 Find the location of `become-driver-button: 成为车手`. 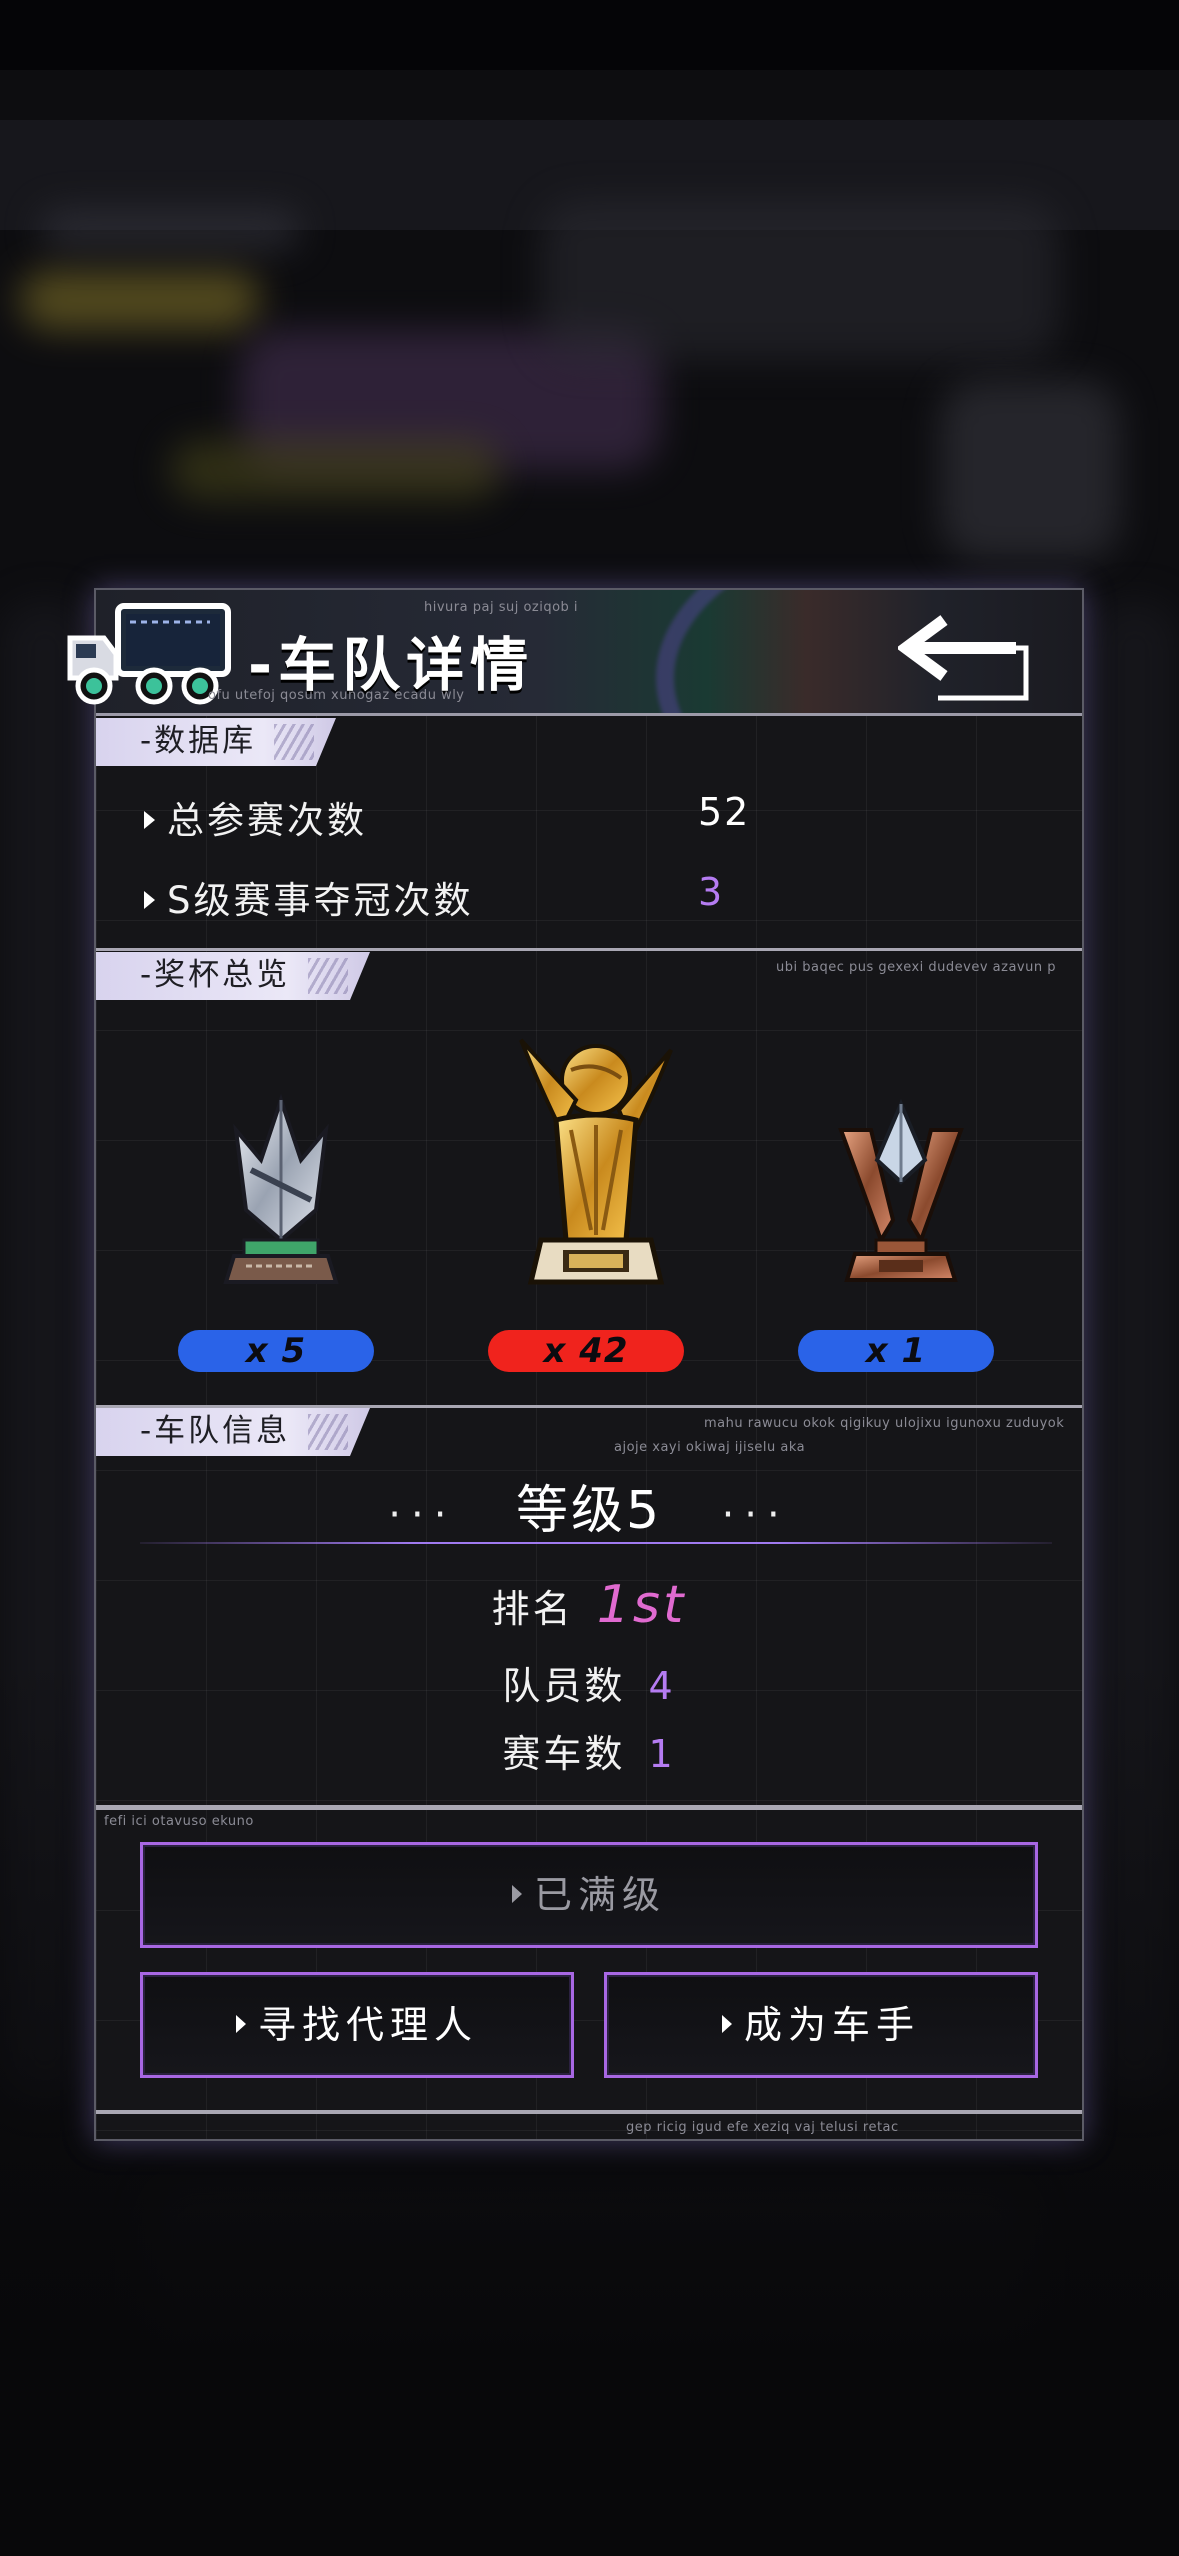

become-driver-button: 成为车手 is located at coordinates (821, 2025).